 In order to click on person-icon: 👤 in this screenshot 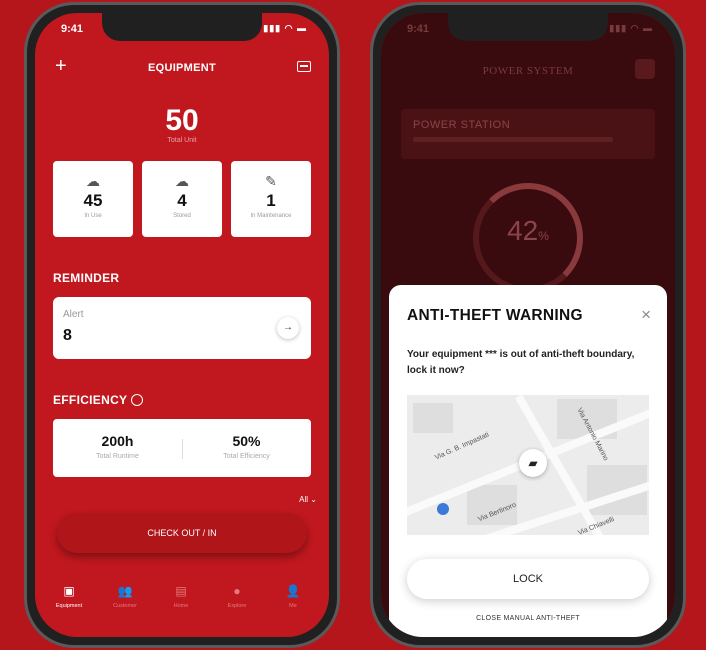, I will do `click(293, 591)`.